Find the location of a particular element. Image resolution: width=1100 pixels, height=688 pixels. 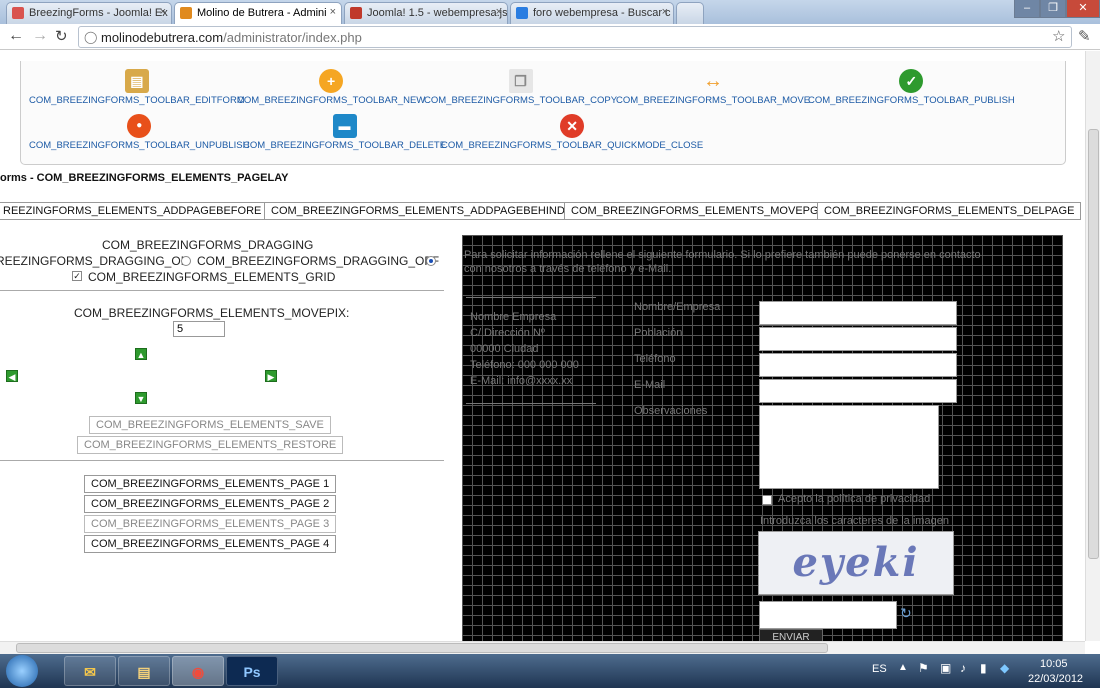

close-window-icon: ✕ is located at coordinates (1083, 9).